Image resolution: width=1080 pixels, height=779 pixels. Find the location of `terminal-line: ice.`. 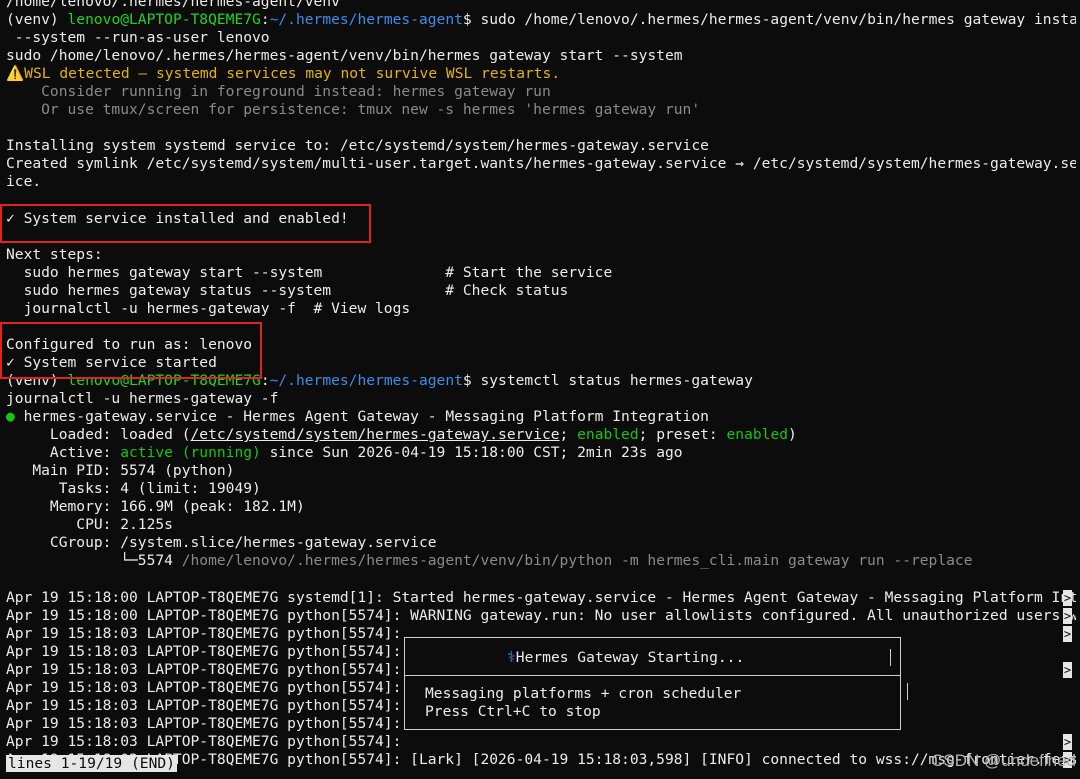

terminal-line: ice. is located at coordinates (541, 182).